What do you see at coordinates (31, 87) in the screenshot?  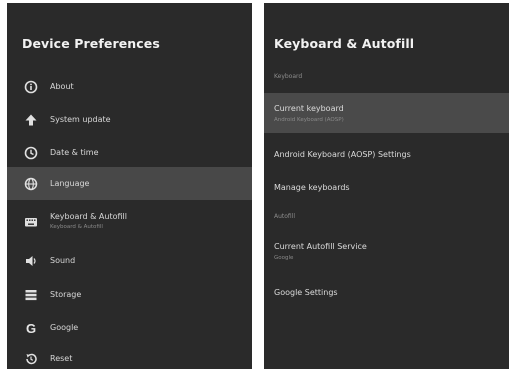 I see `info-icon` at bounding box center [31, 87].